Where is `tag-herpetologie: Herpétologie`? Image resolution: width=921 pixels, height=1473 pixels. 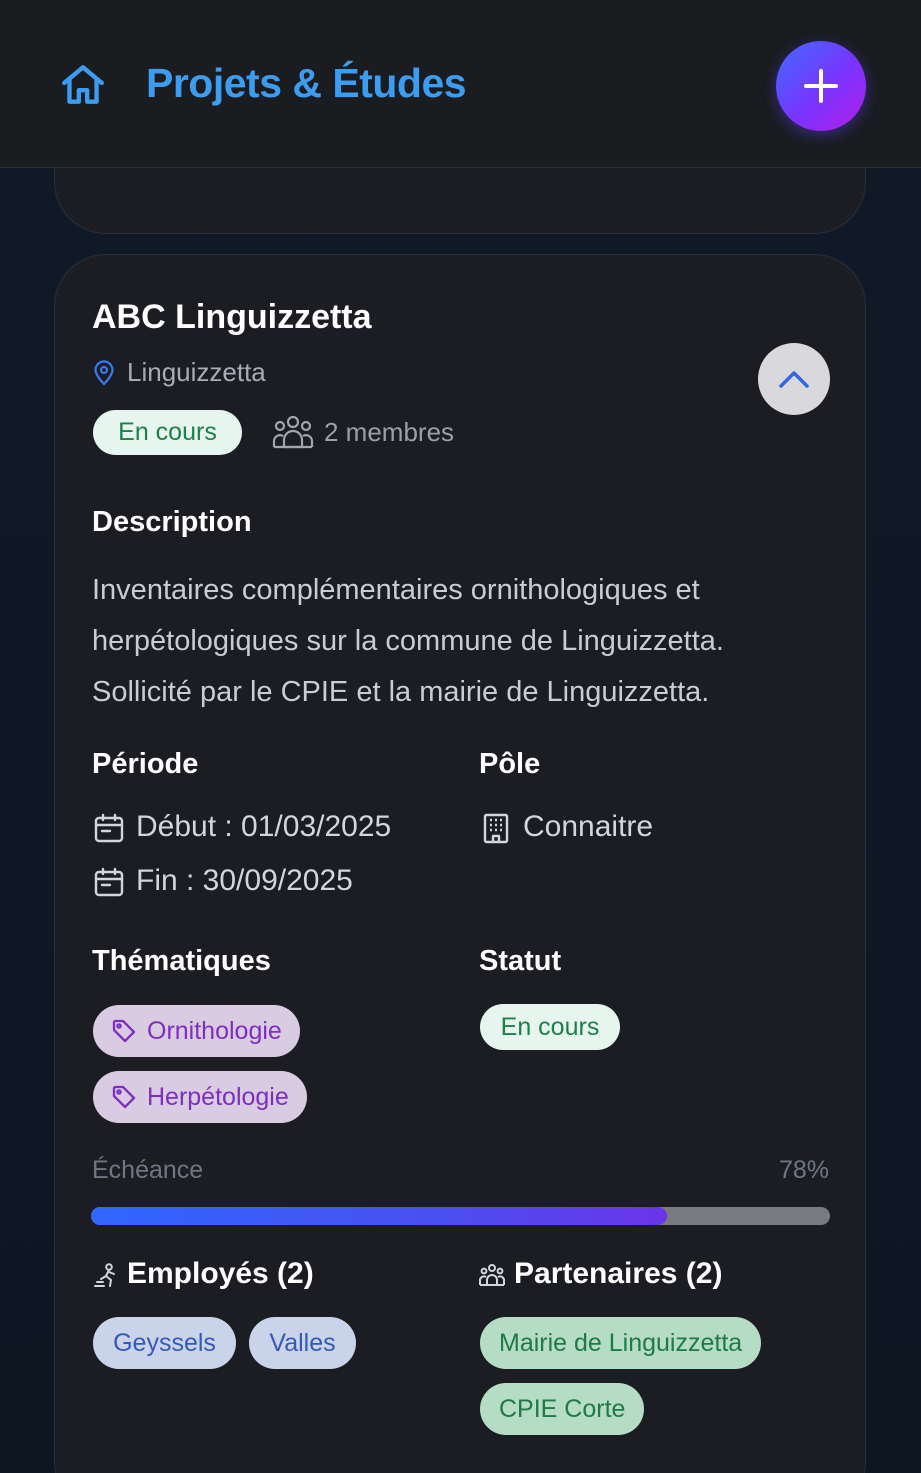 tag-herpetologie: Herpétologie is located at coordinates (200, 1097).